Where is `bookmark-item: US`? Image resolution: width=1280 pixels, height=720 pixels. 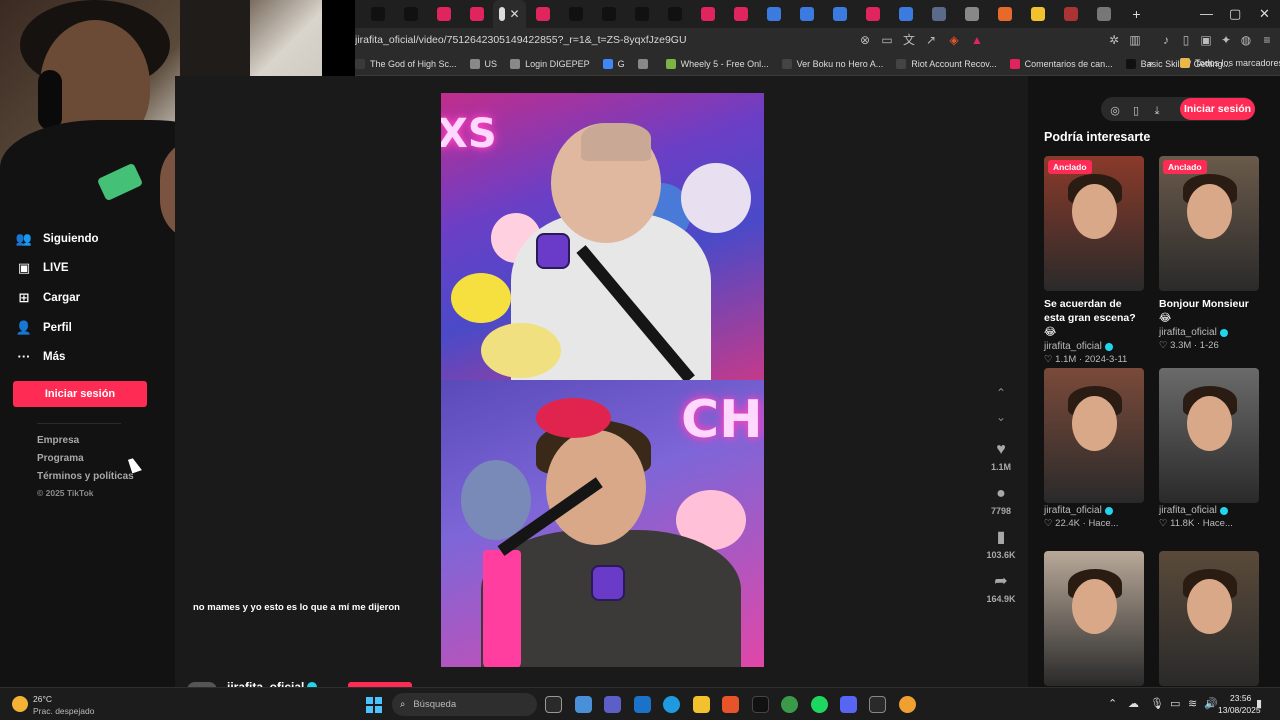
bookmark-item: US is located at coordinates (483, 63).